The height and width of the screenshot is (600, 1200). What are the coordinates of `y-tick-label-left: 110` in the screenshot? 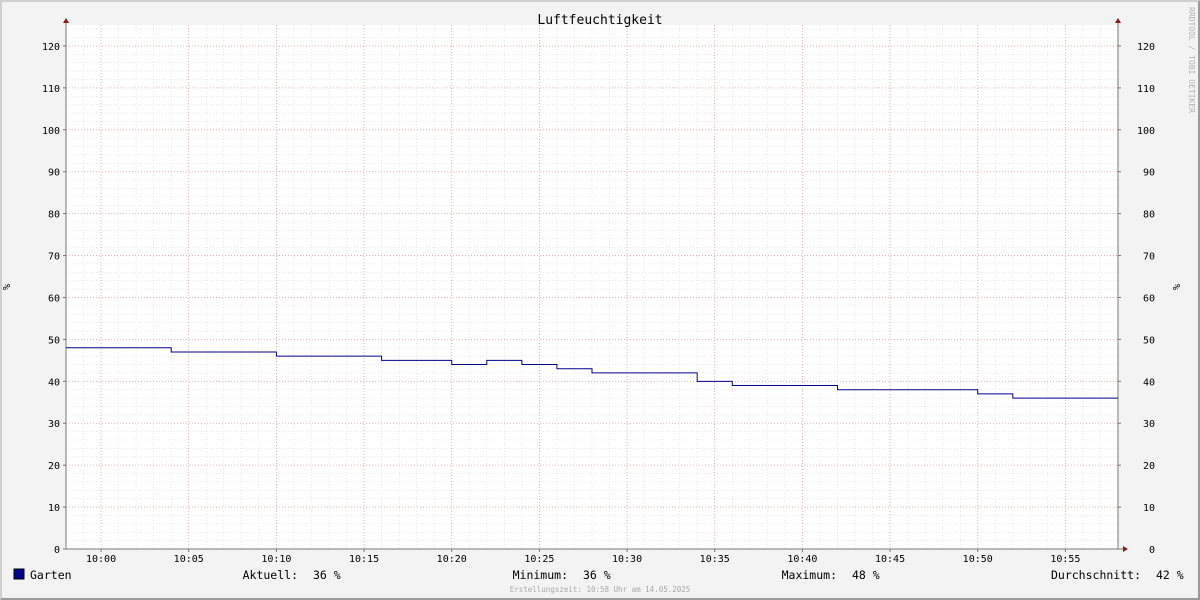 It's located at (51, 89).